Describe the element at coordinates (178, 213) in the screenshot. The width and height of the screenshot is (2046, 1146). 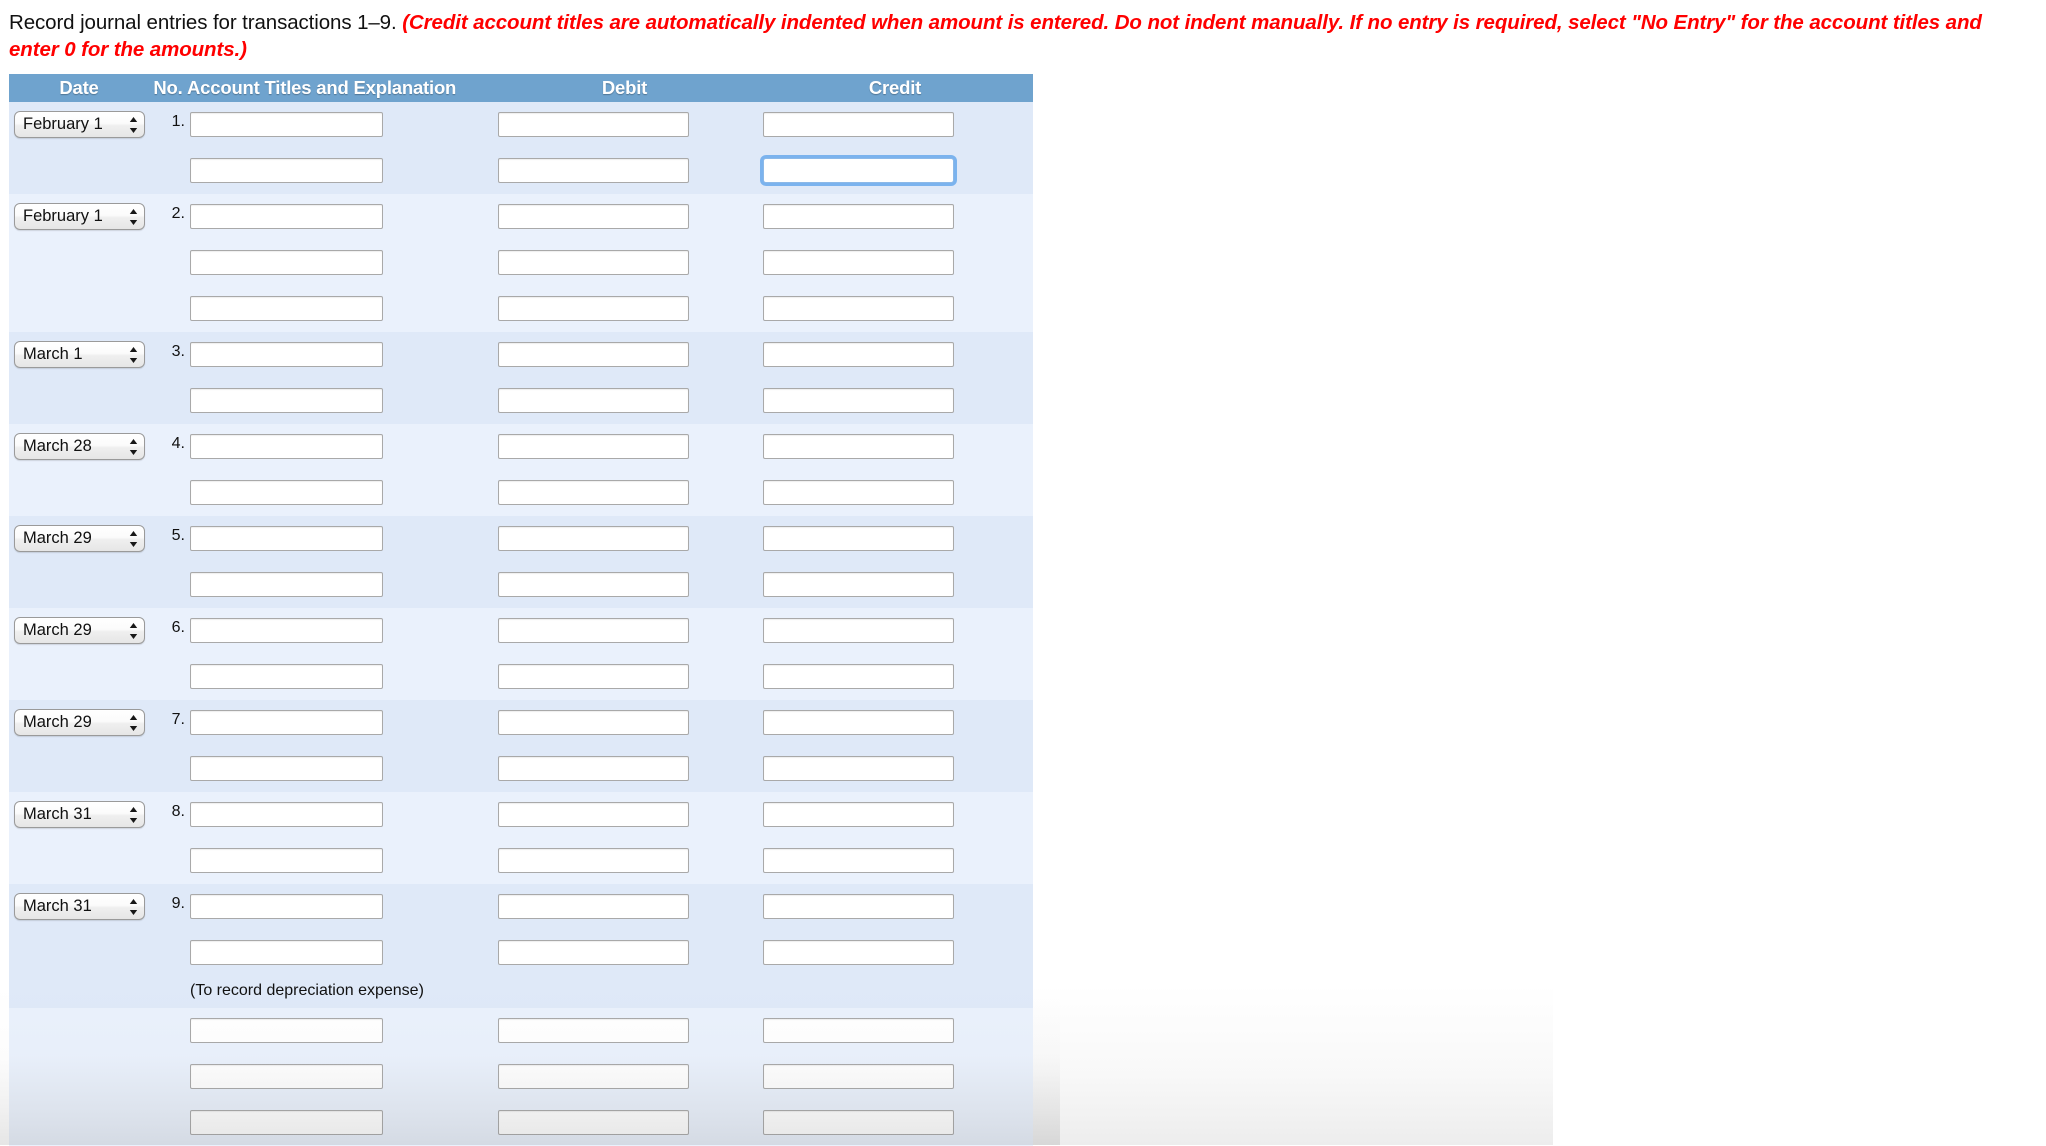
I see `entry-number-label: 2.` at that location.